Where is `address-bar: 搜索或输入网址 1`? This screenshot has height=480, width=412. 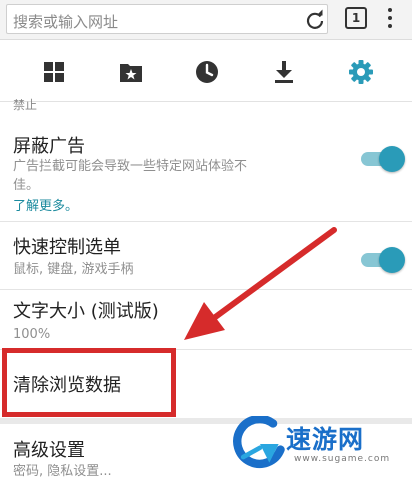
address-bar: 搜索或输入网址 1 is located at coordinates (206, 20).